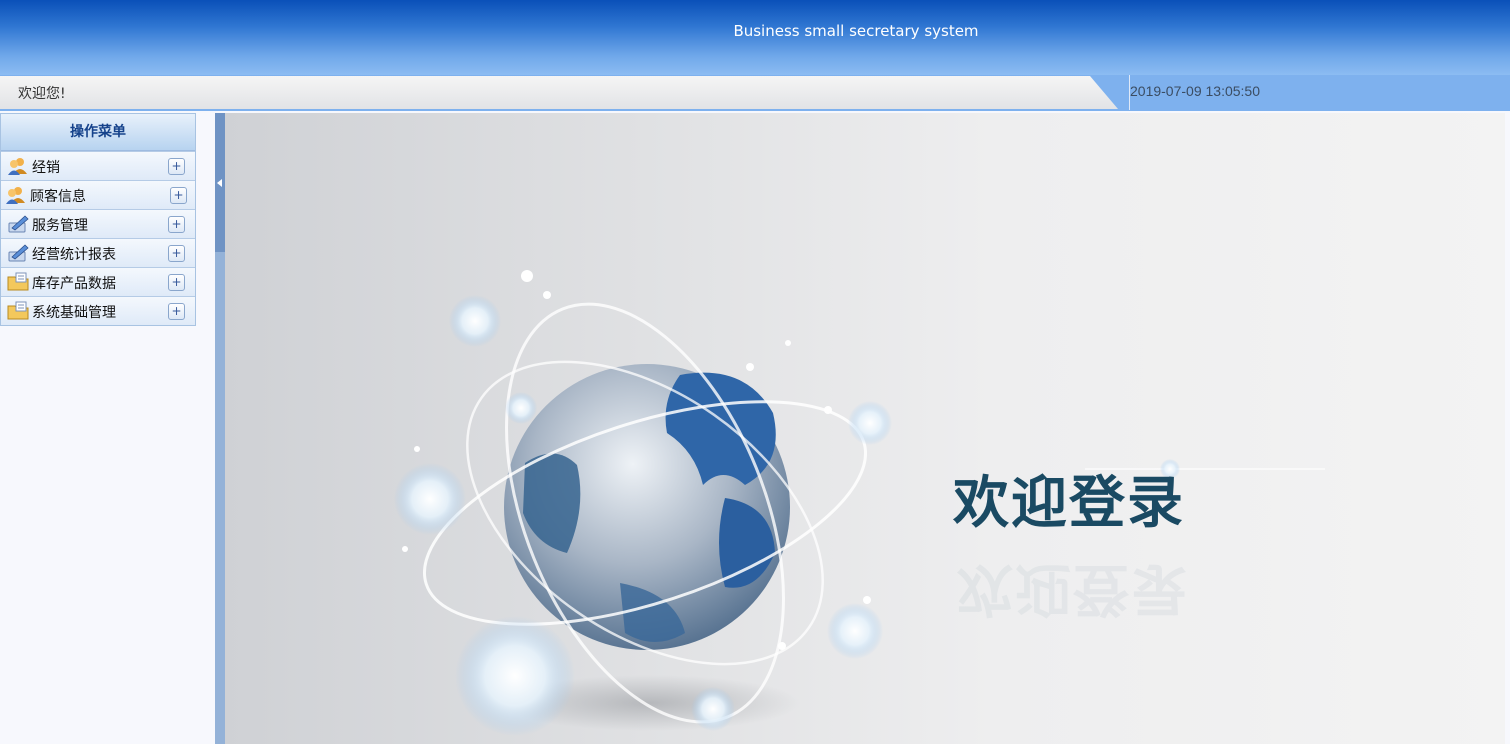 The height and width of the screenshot is (744, 1510). I want to click on menu-item-business-reports: 经营统计报表 +, so click(98, 252).